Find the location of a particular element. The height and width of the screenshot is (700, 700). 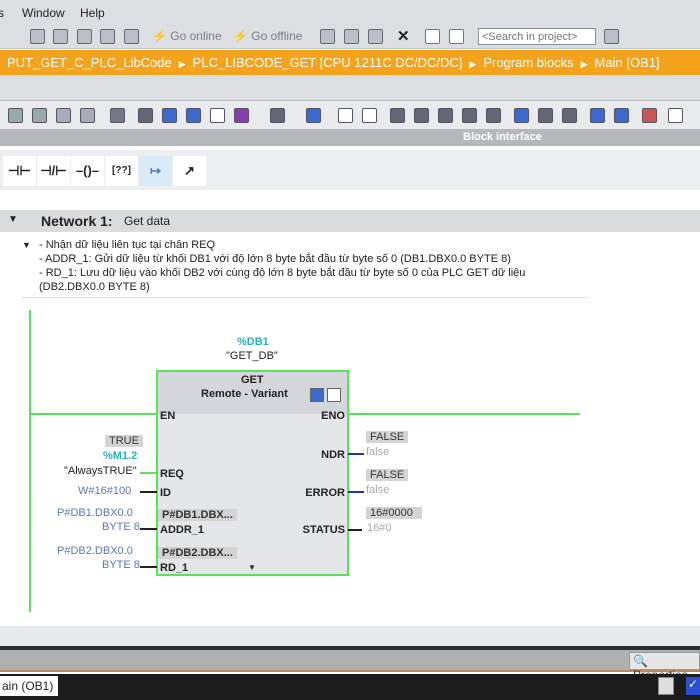

split-vertical-icon is located at coordinates (456, 36).